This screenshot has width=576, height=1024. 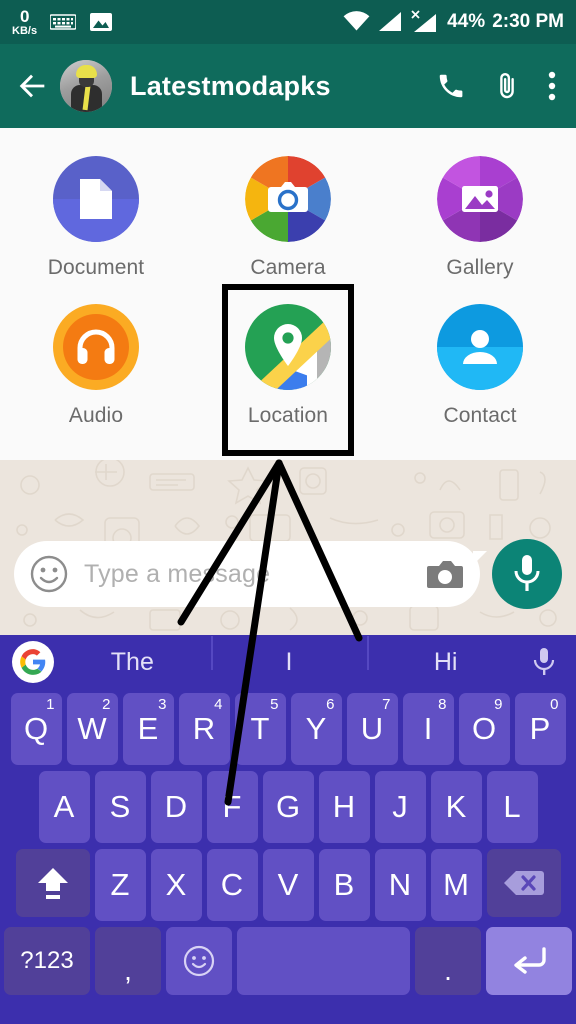 I want to click on backspace-icon, so click(x=523, y=883).